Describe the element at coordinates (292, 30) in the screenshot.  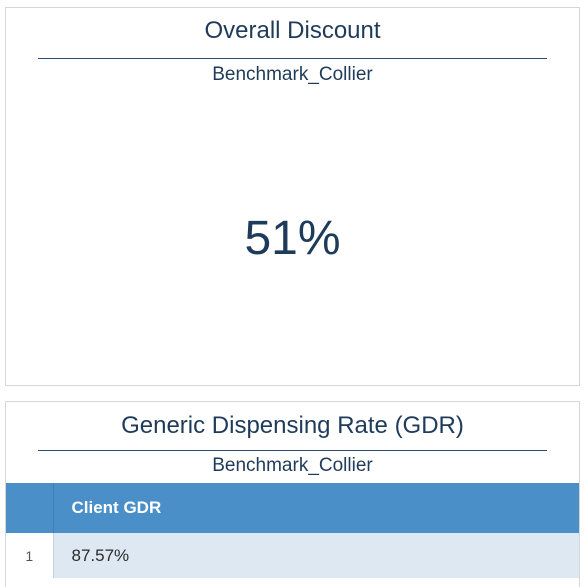
I see `overall-discount-title: Overall Discount` at that location.